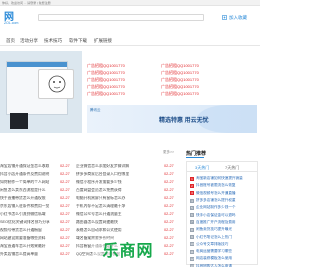 The width and height of the screenshot is (320, 267). What do you see at coordinates (168, 152) in the screenshot?
I see `more-link: 更多>>` at bounding box center [168, 152].